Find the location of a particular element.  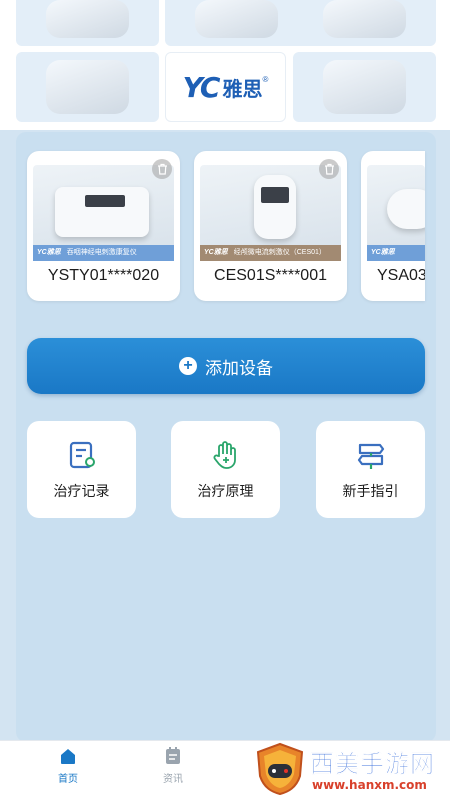

brand-logo-mark: YC is located at coordinates (201, 87).